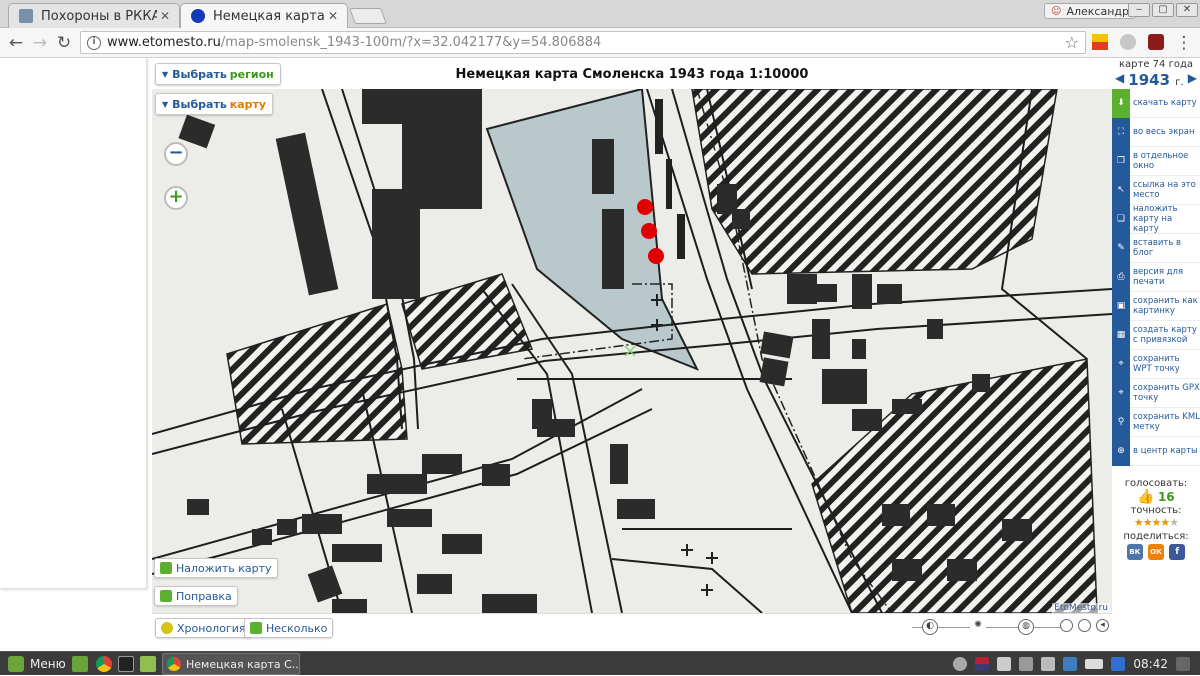 Image resolution: width=1200 pixels, height=676 pixels. Describe the element at coordinates (164, 42) in the screenshot. I see `url-host: www.etomesto.ru` at that location.